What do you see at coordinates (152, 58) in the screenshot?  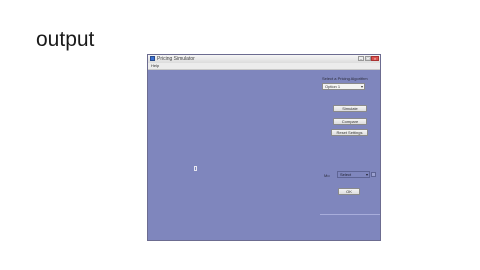 I see `app-icon` at bounding box center [152, 58].